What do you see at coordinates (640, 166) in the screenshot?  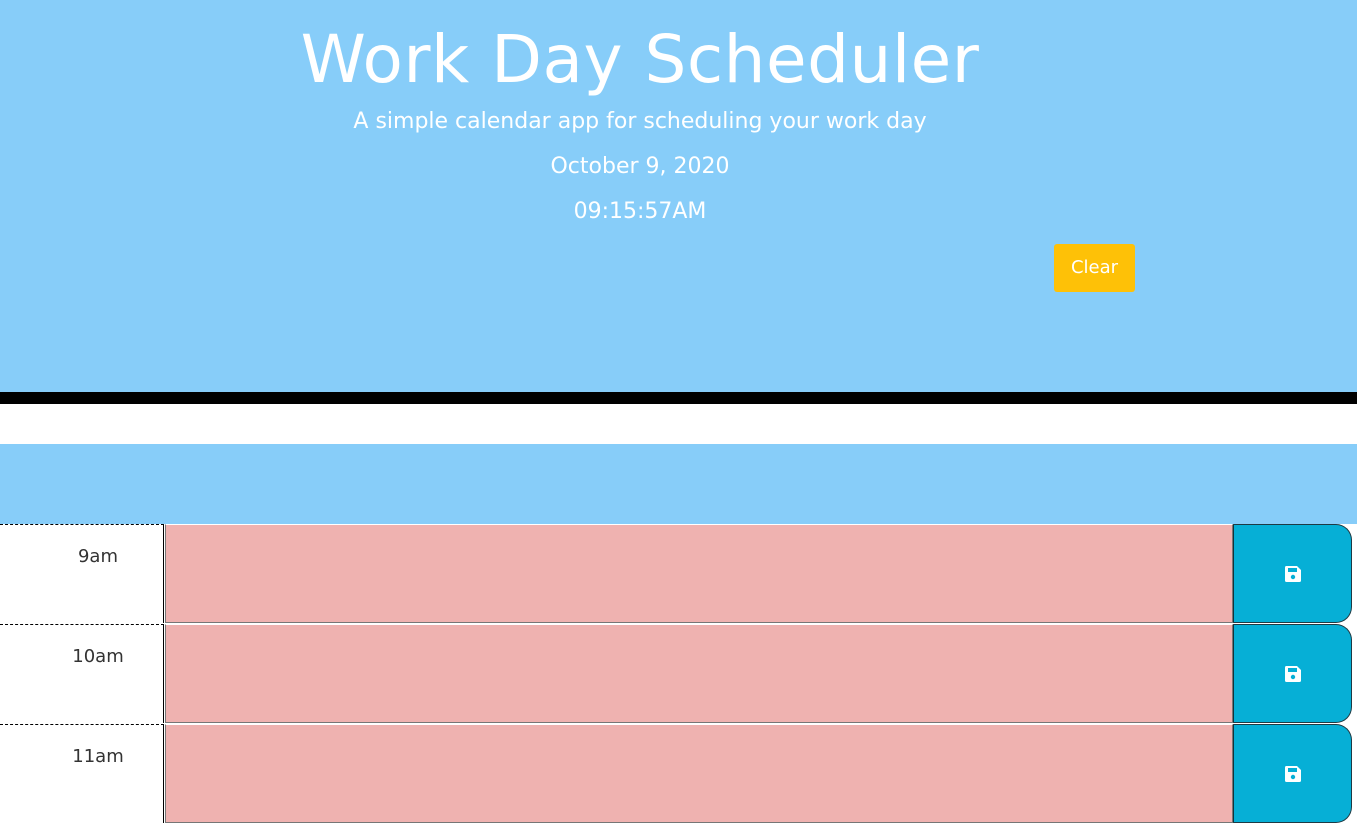 I see `current-date: October 9, 2020` at bounding box center [640, 166].